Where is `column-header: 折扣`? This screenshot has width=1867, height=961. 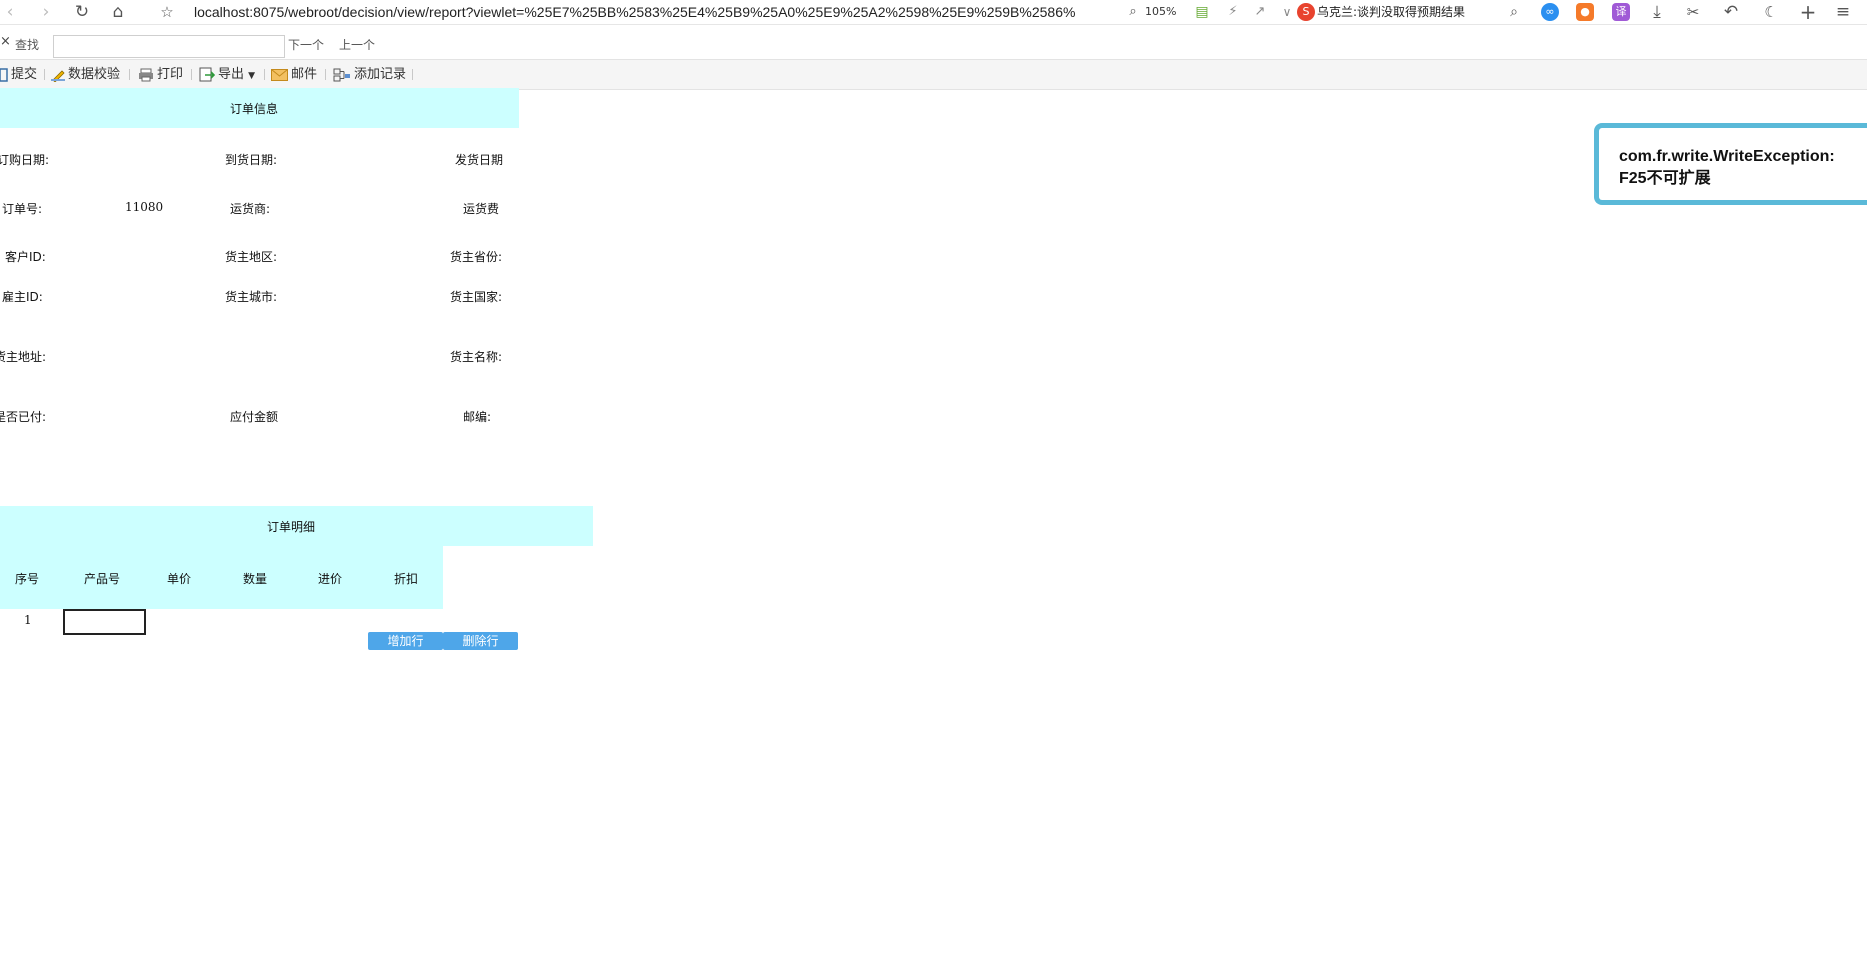 column-header: 折扣 is located at coordinates (406, 579).